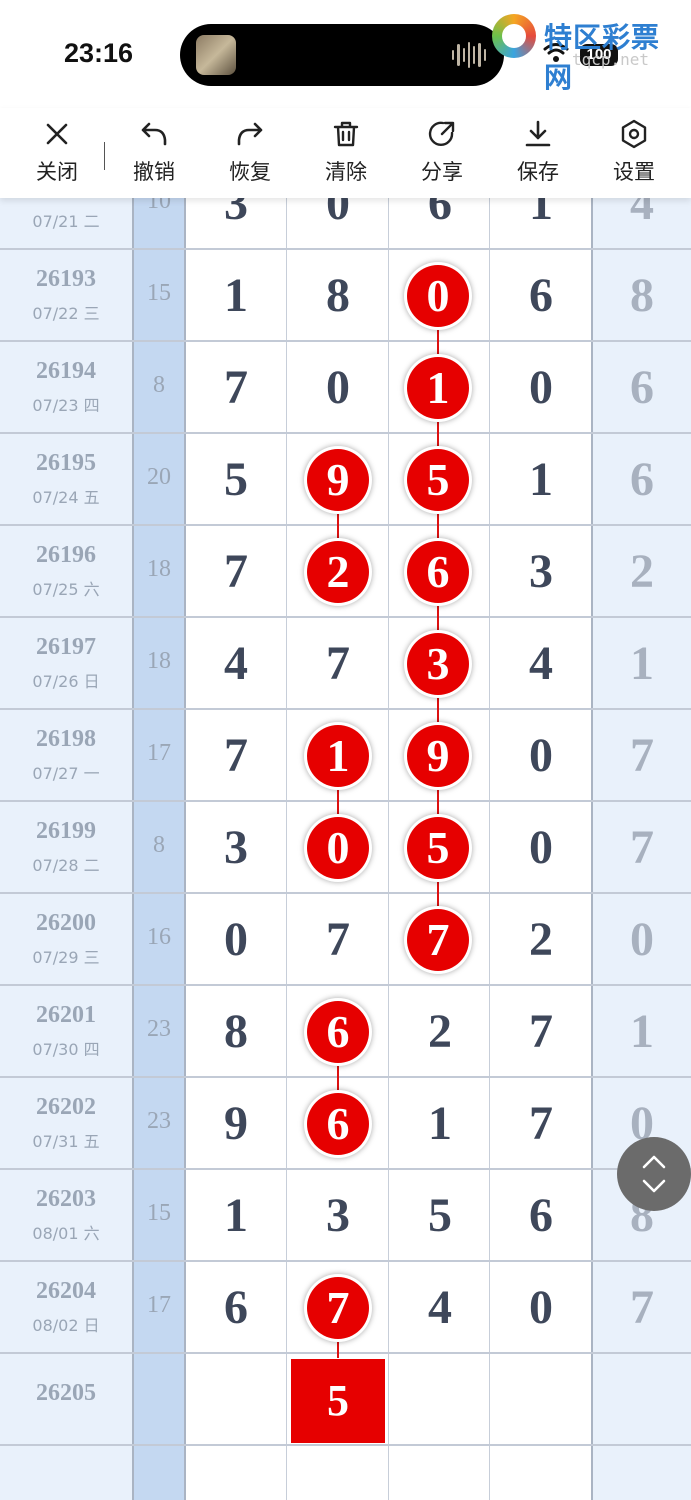  What do you see at coordinates (538, 155) in the screenshot?
I see `save-button: 保存` at bounding box center [538, 155].